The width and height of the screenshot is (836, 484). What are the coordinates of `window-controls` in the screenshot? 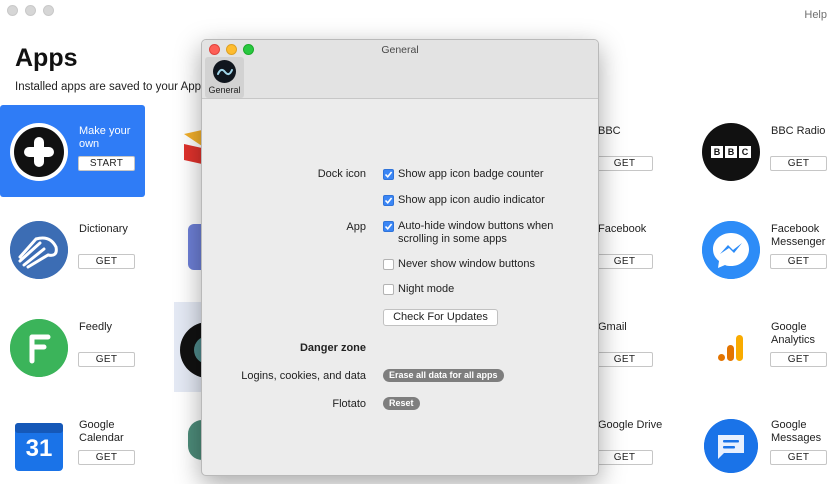 It's located at (30, 10).